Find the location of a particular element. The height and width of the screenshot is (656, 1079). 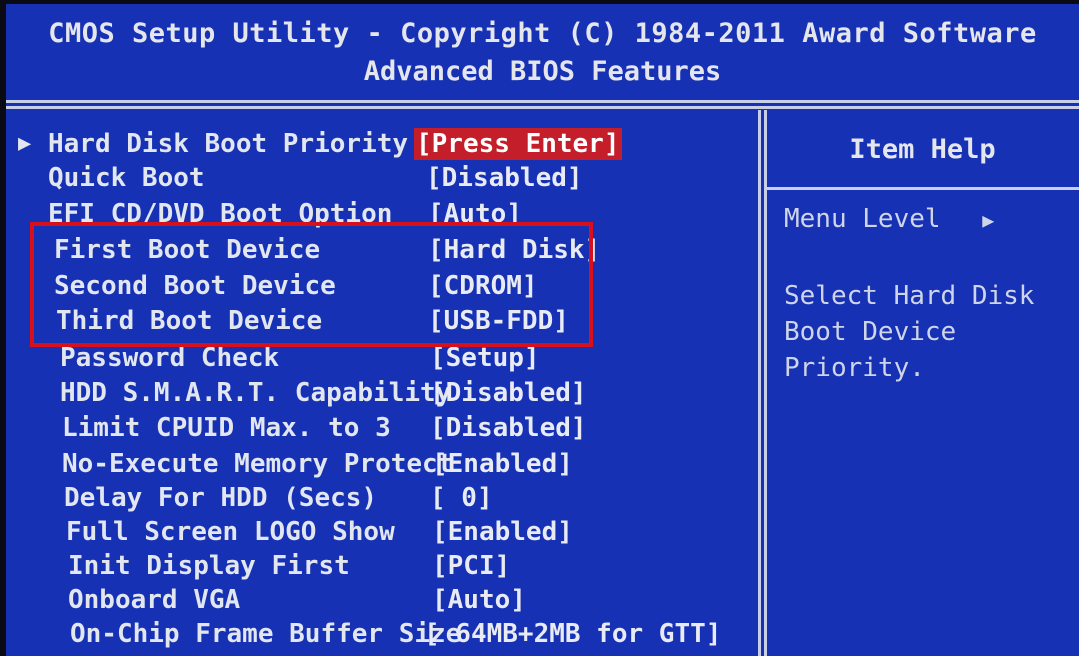

item-help-title: Item Help is located at coordinates (922, 149).